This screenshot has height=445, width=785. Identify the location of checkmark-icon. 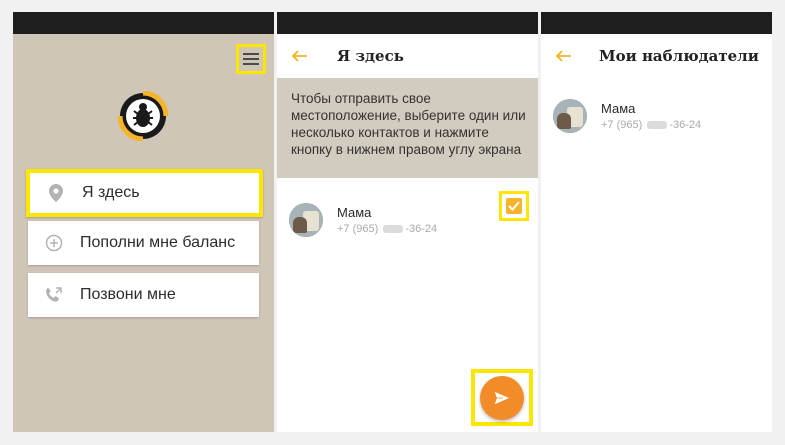
(514, 206).